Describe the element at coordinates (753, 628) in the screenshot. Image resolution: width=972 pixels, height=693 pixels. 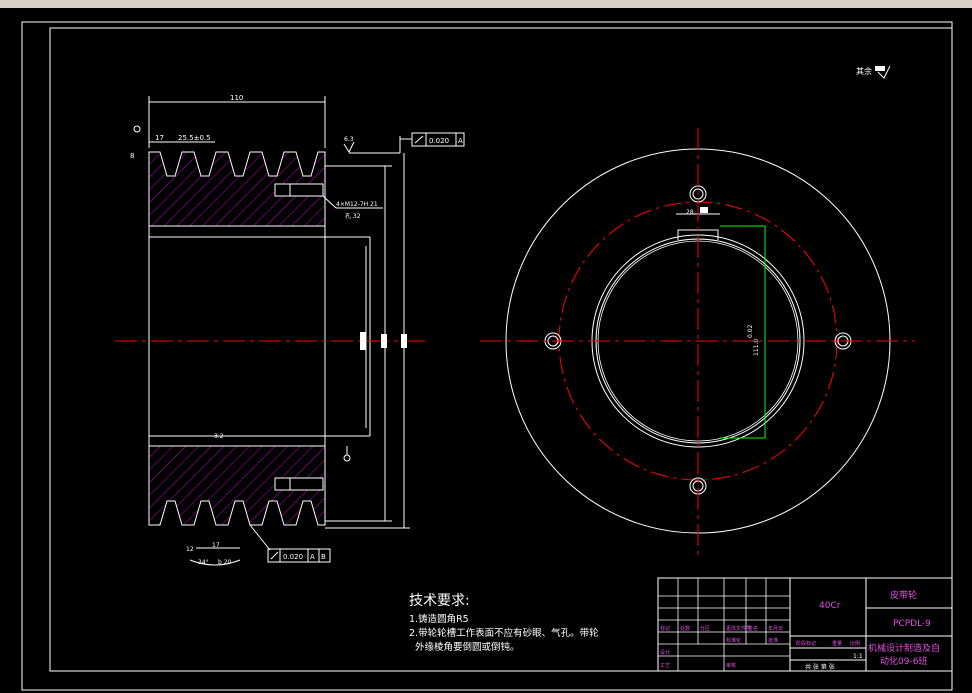
I see `svg-text: 签名` at that location.